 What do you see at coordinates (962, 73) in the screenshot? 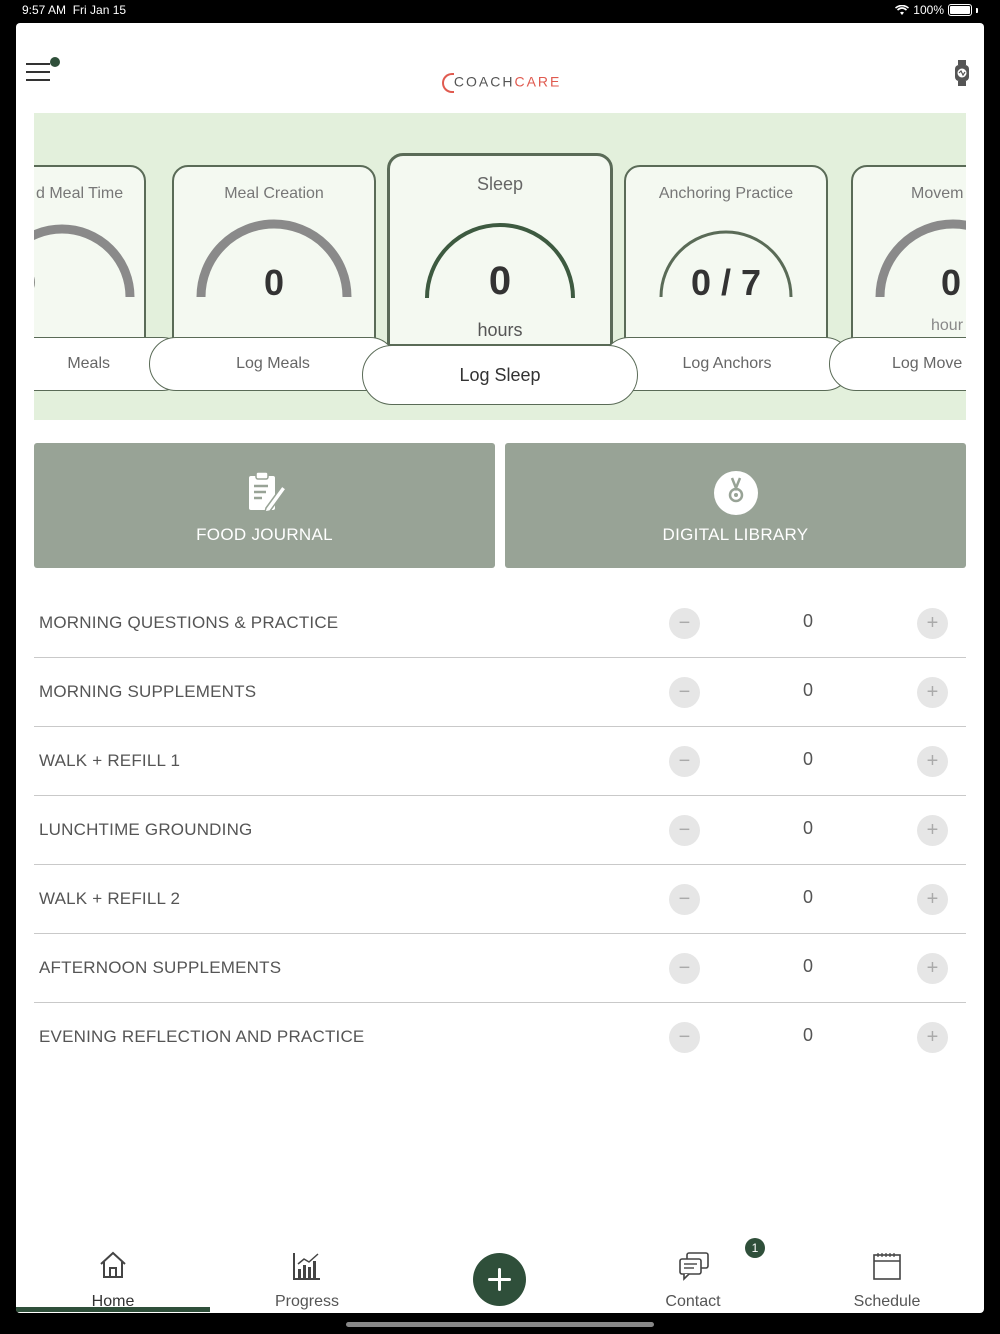
I see `watch-icon` at bounding box center [962, 73].